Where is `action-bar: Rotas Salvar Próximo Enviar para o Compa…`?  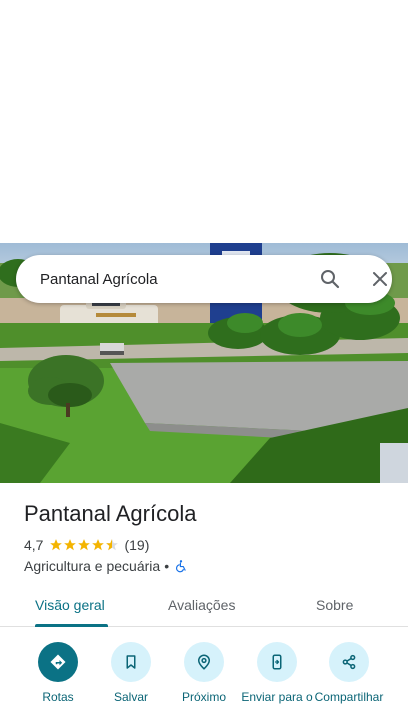 action-bar: Rotas Salvar Próximo Enviar para o Compa… is located at coordinates (204, 684).